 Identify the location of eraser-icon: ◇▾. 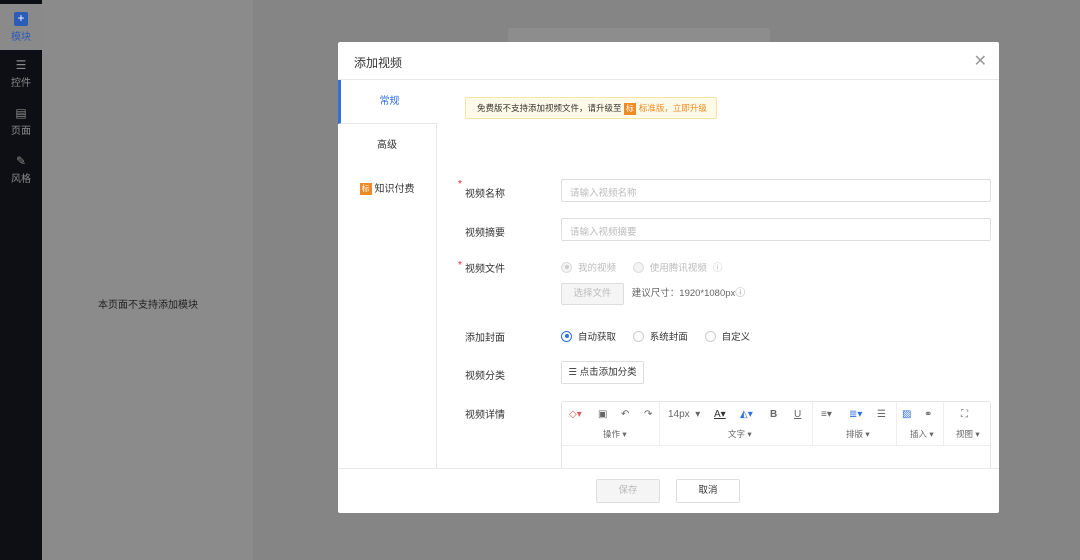
(575, 414).